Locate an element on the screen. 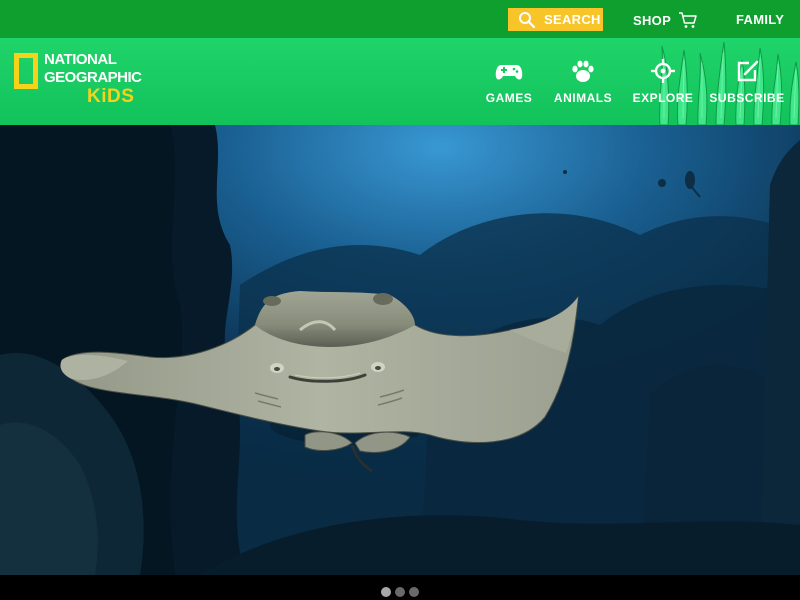 The image size is (800, 600). search-button: SEARCH is located at coordinates (555, 19).